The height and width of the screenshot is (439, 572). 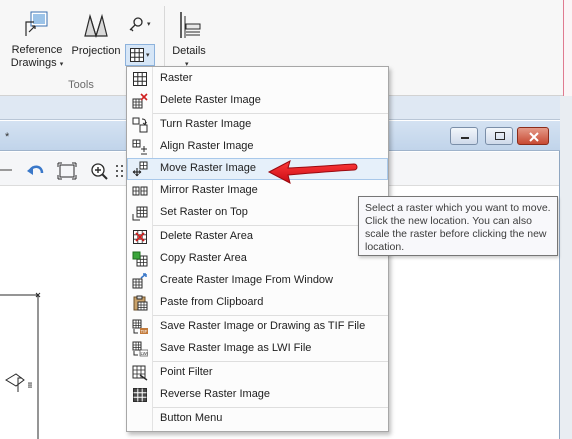 What do you see at coordinates (7, 137) in the screenshot?
I see `drawing-window-title: *` at bounding box center [7, 137].